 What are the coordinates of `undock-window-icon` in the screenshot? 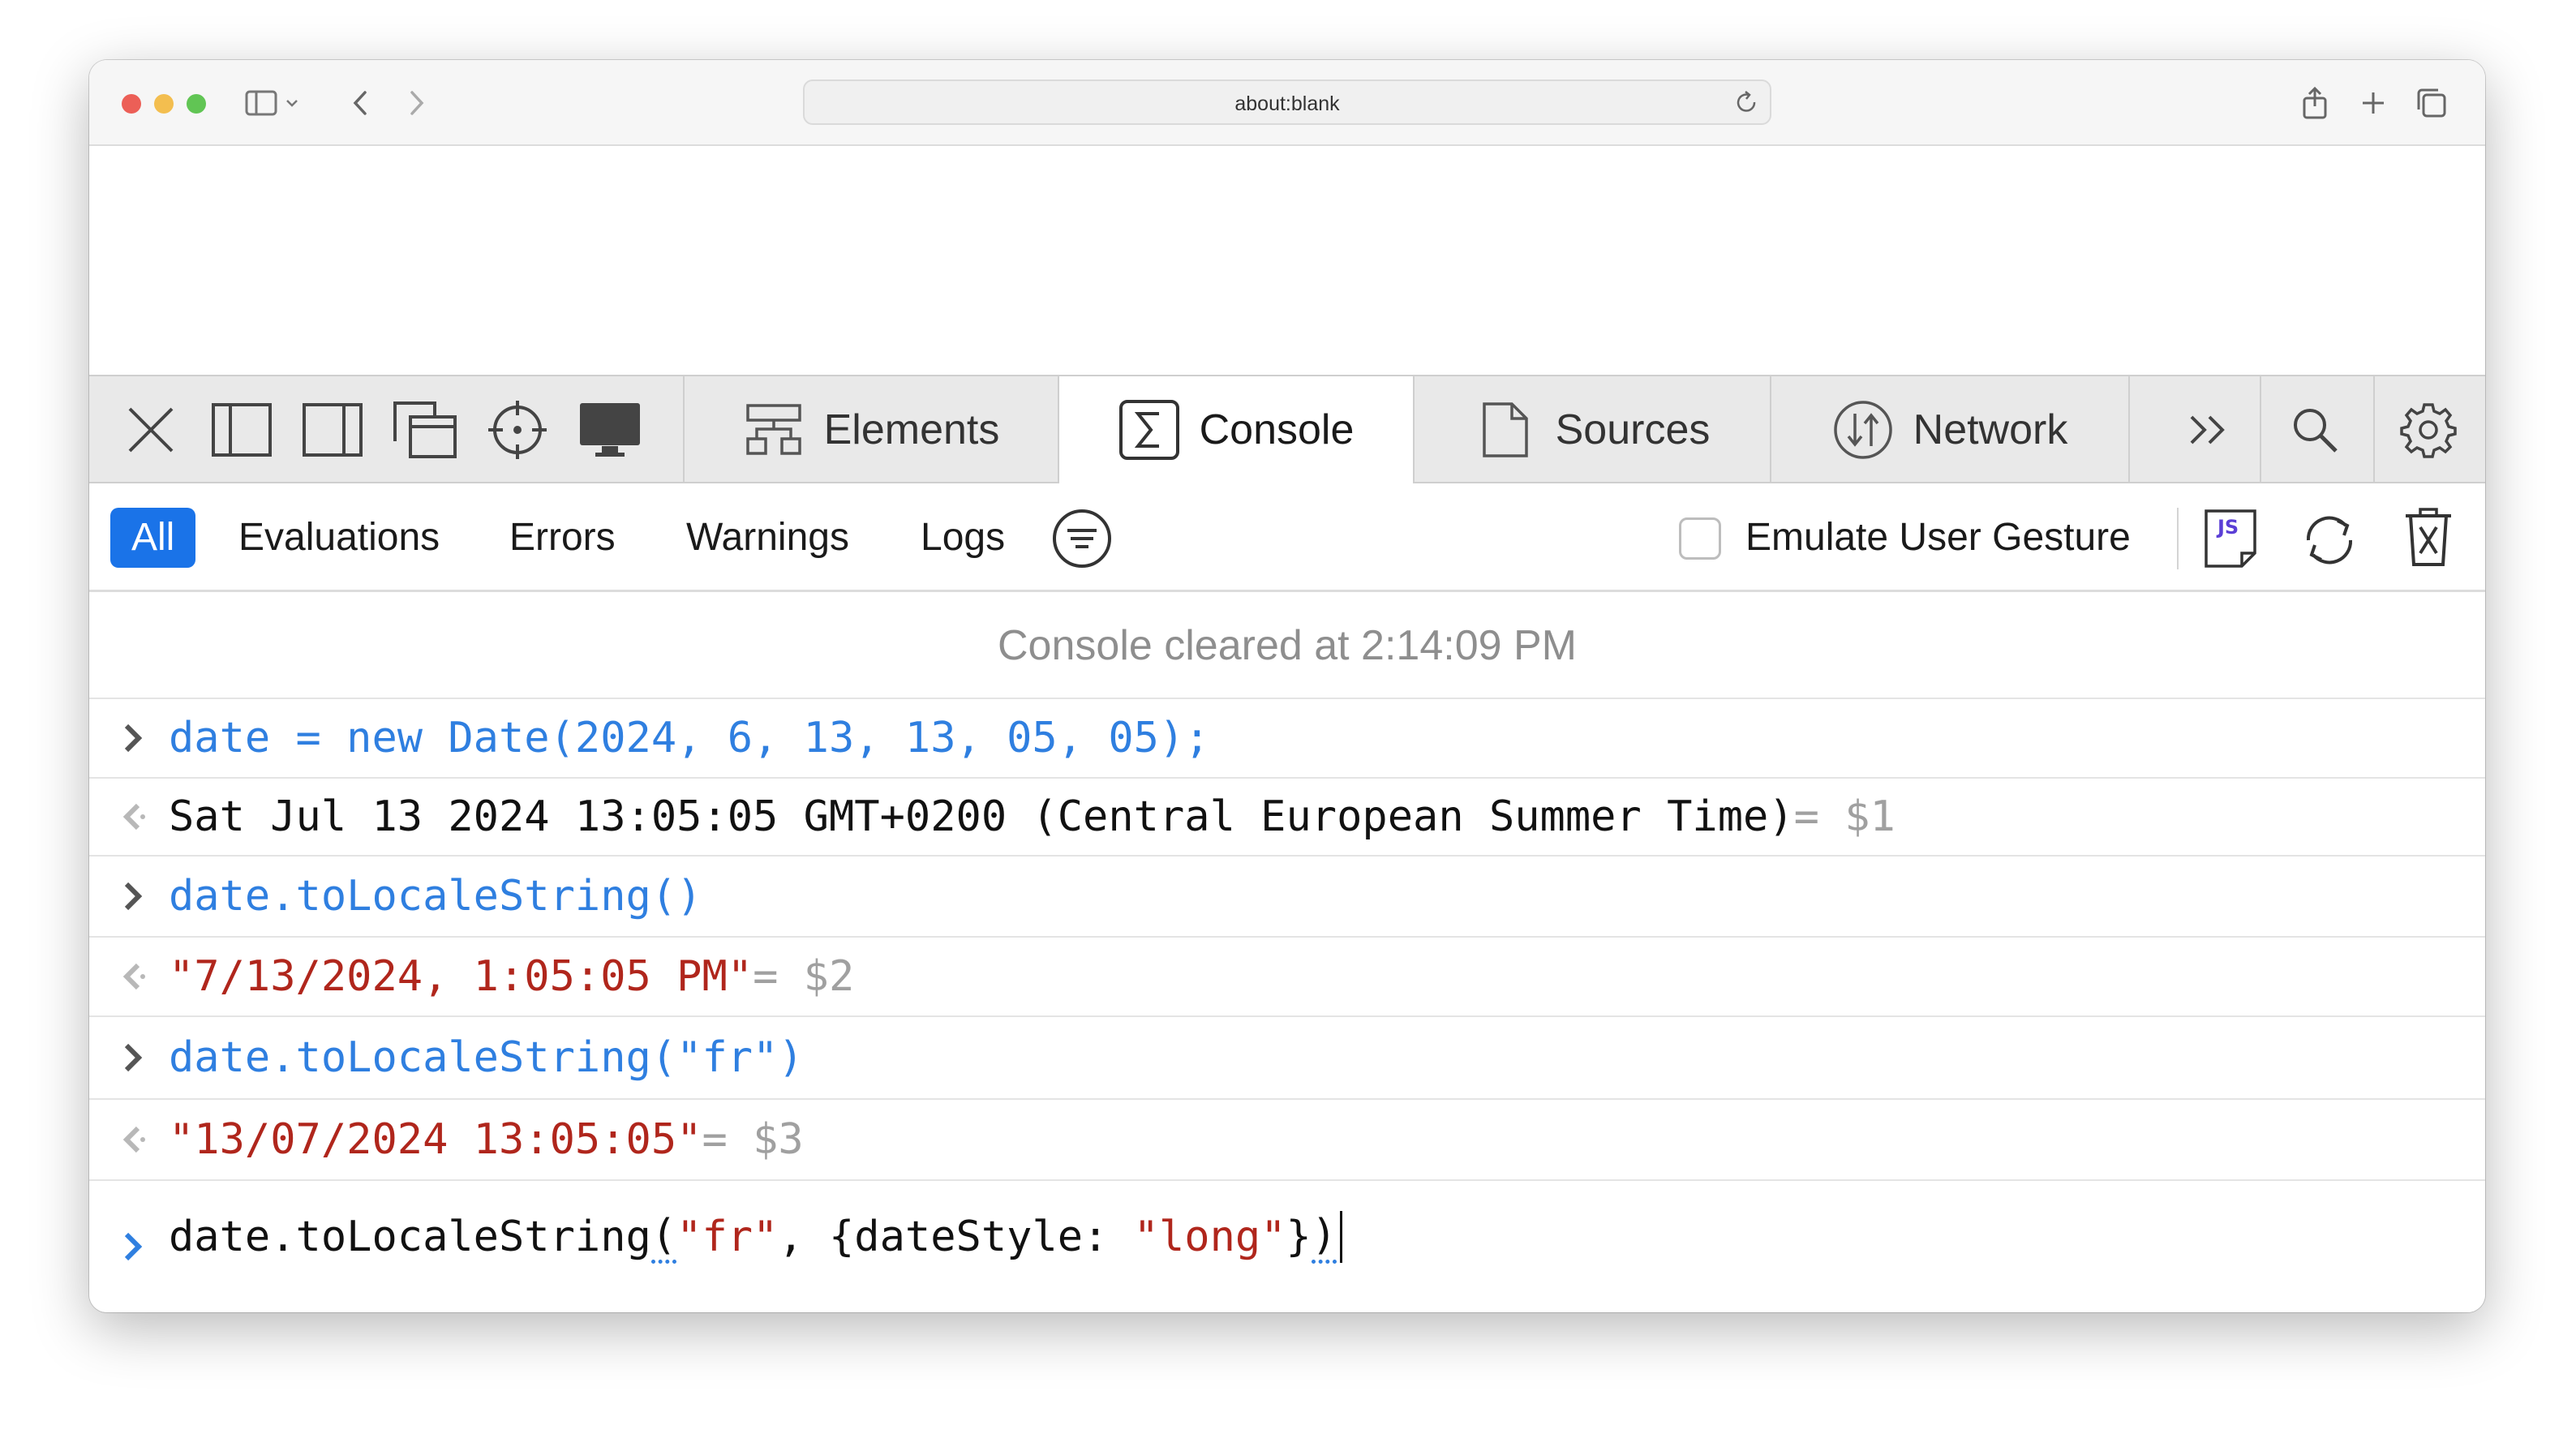 It's located at (425, 430).